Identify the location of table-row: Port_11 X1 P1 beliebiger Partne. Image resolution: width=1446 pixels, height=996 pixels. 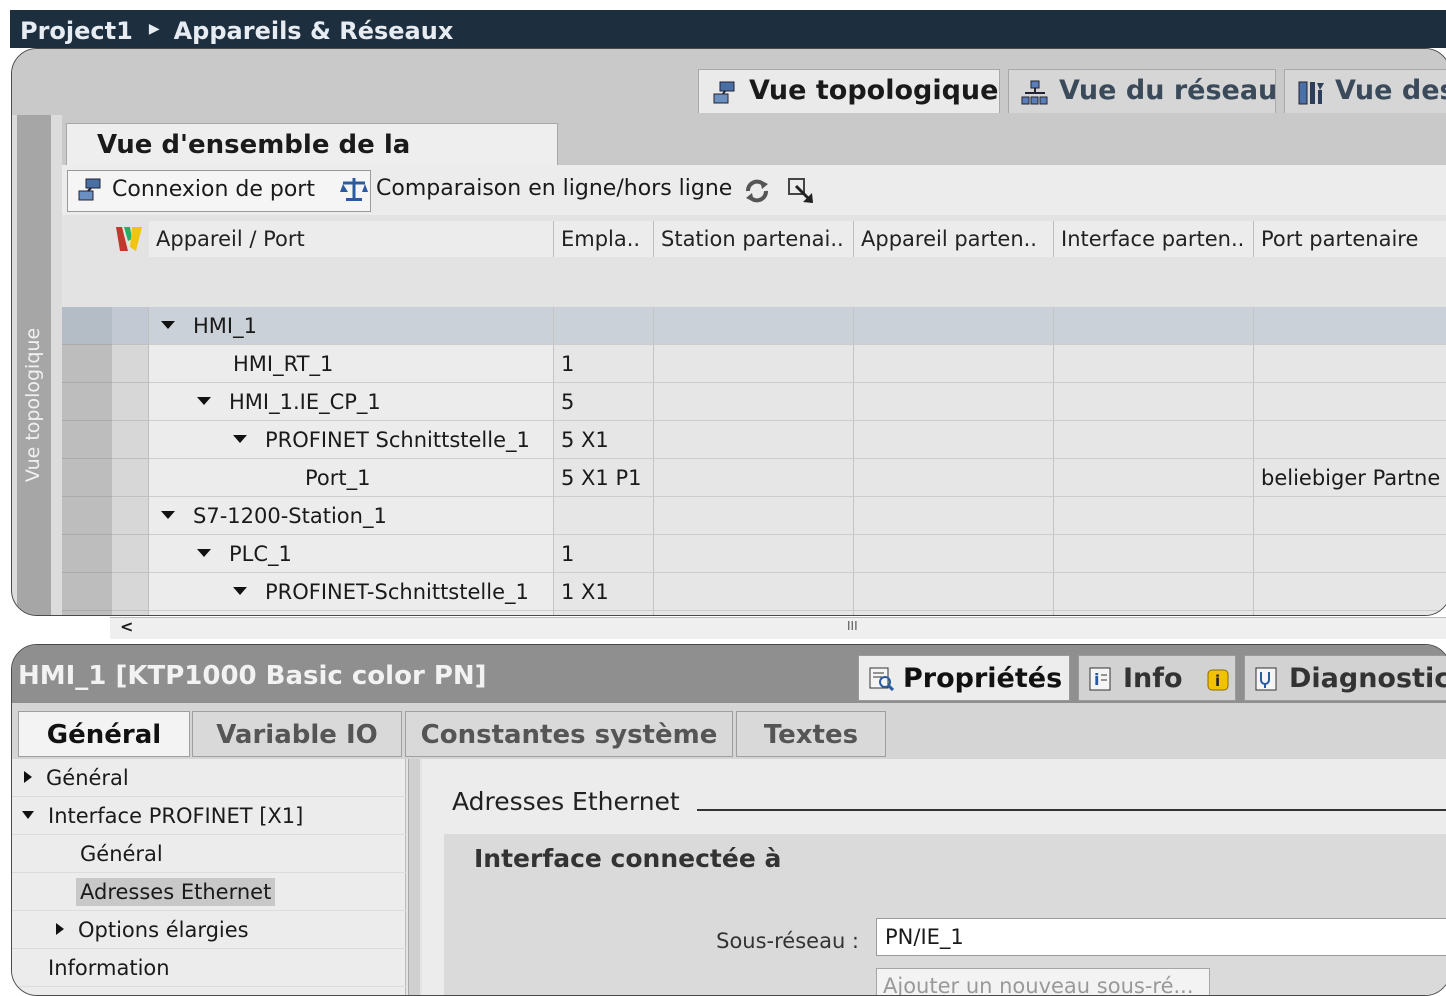
(754, 613).